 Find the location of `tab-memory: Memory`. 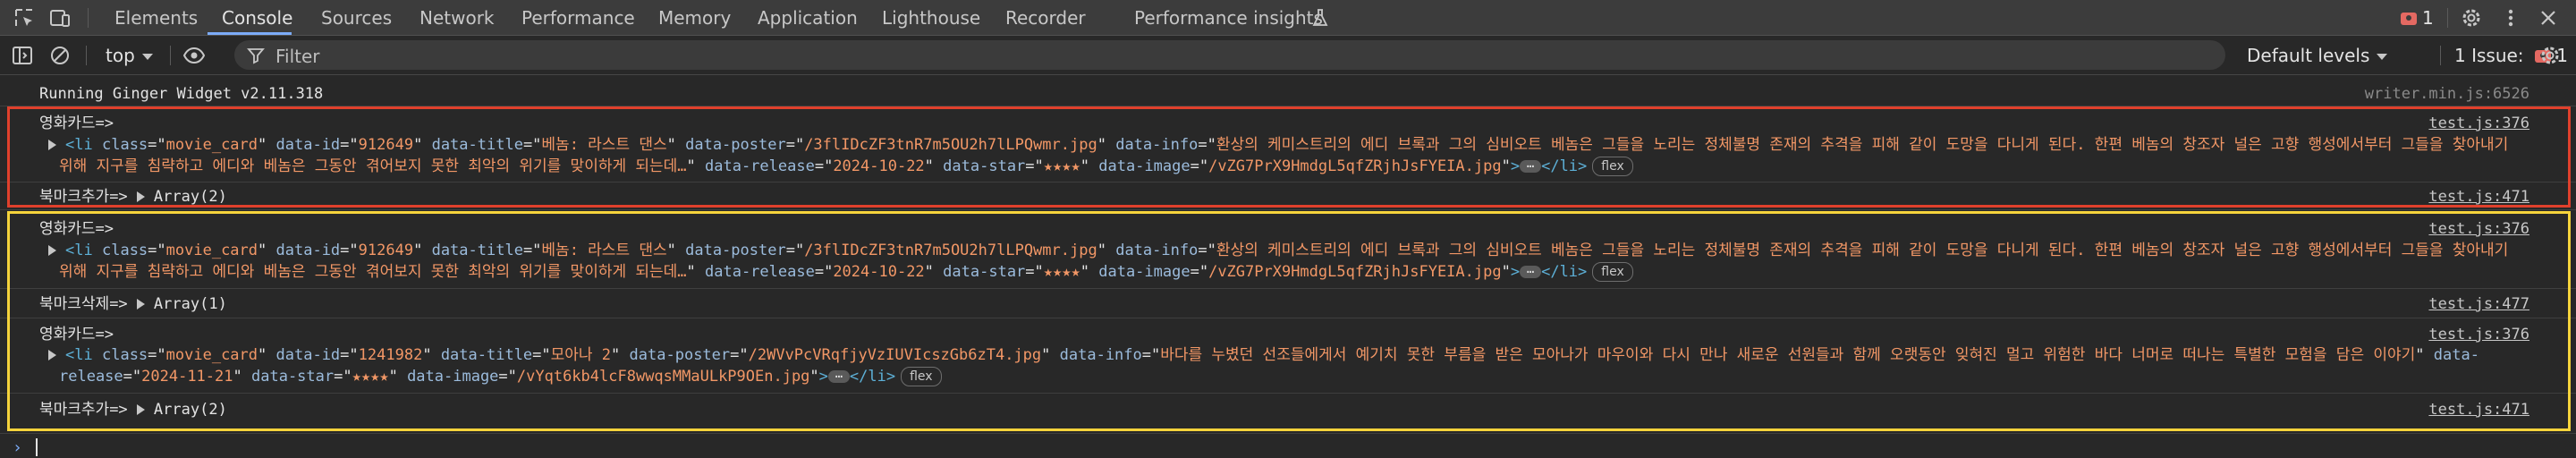

tab-memory: Memory is located at coordinates (694, 17).